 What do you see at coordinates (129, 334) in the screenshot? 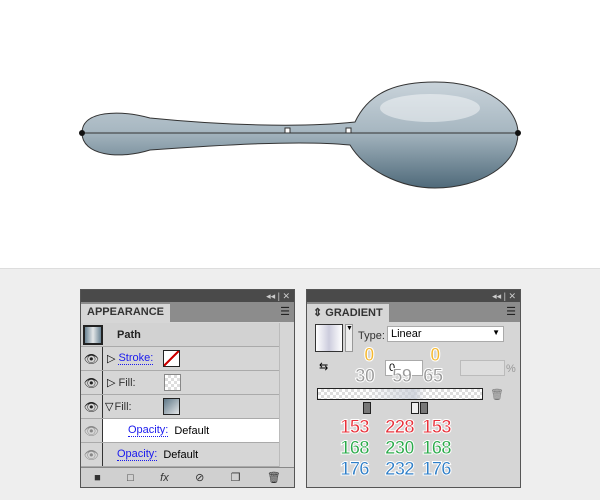
I see `path-title: Path` at bounding box center [129, 334].